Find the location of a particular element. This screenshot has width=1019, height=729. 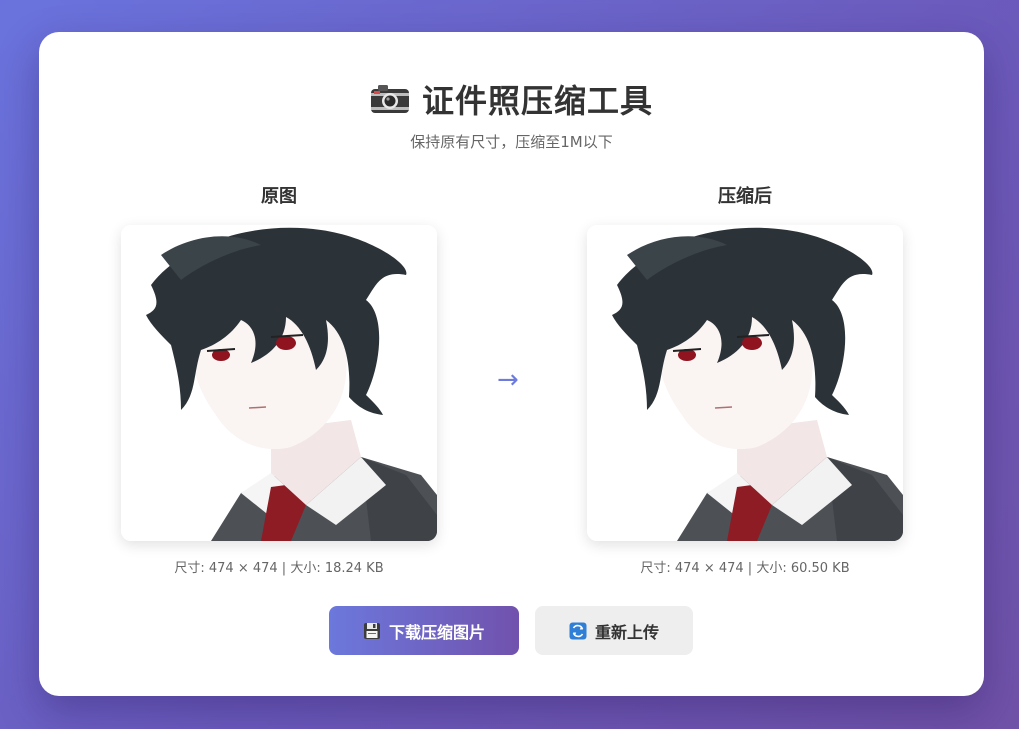

compressed-label: 压缩后 is located at coordinates (745, 196).